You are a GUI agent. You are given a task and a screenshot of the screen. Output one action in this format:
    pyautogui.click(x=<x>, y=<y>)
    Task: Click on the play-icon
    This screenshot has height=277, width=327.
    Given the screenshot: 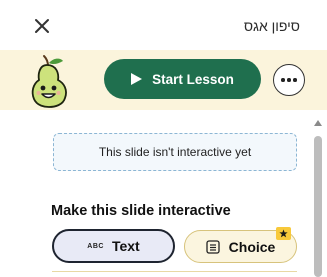 What is the action you would take?
    pyautogui.click(x=137, y=79)
    